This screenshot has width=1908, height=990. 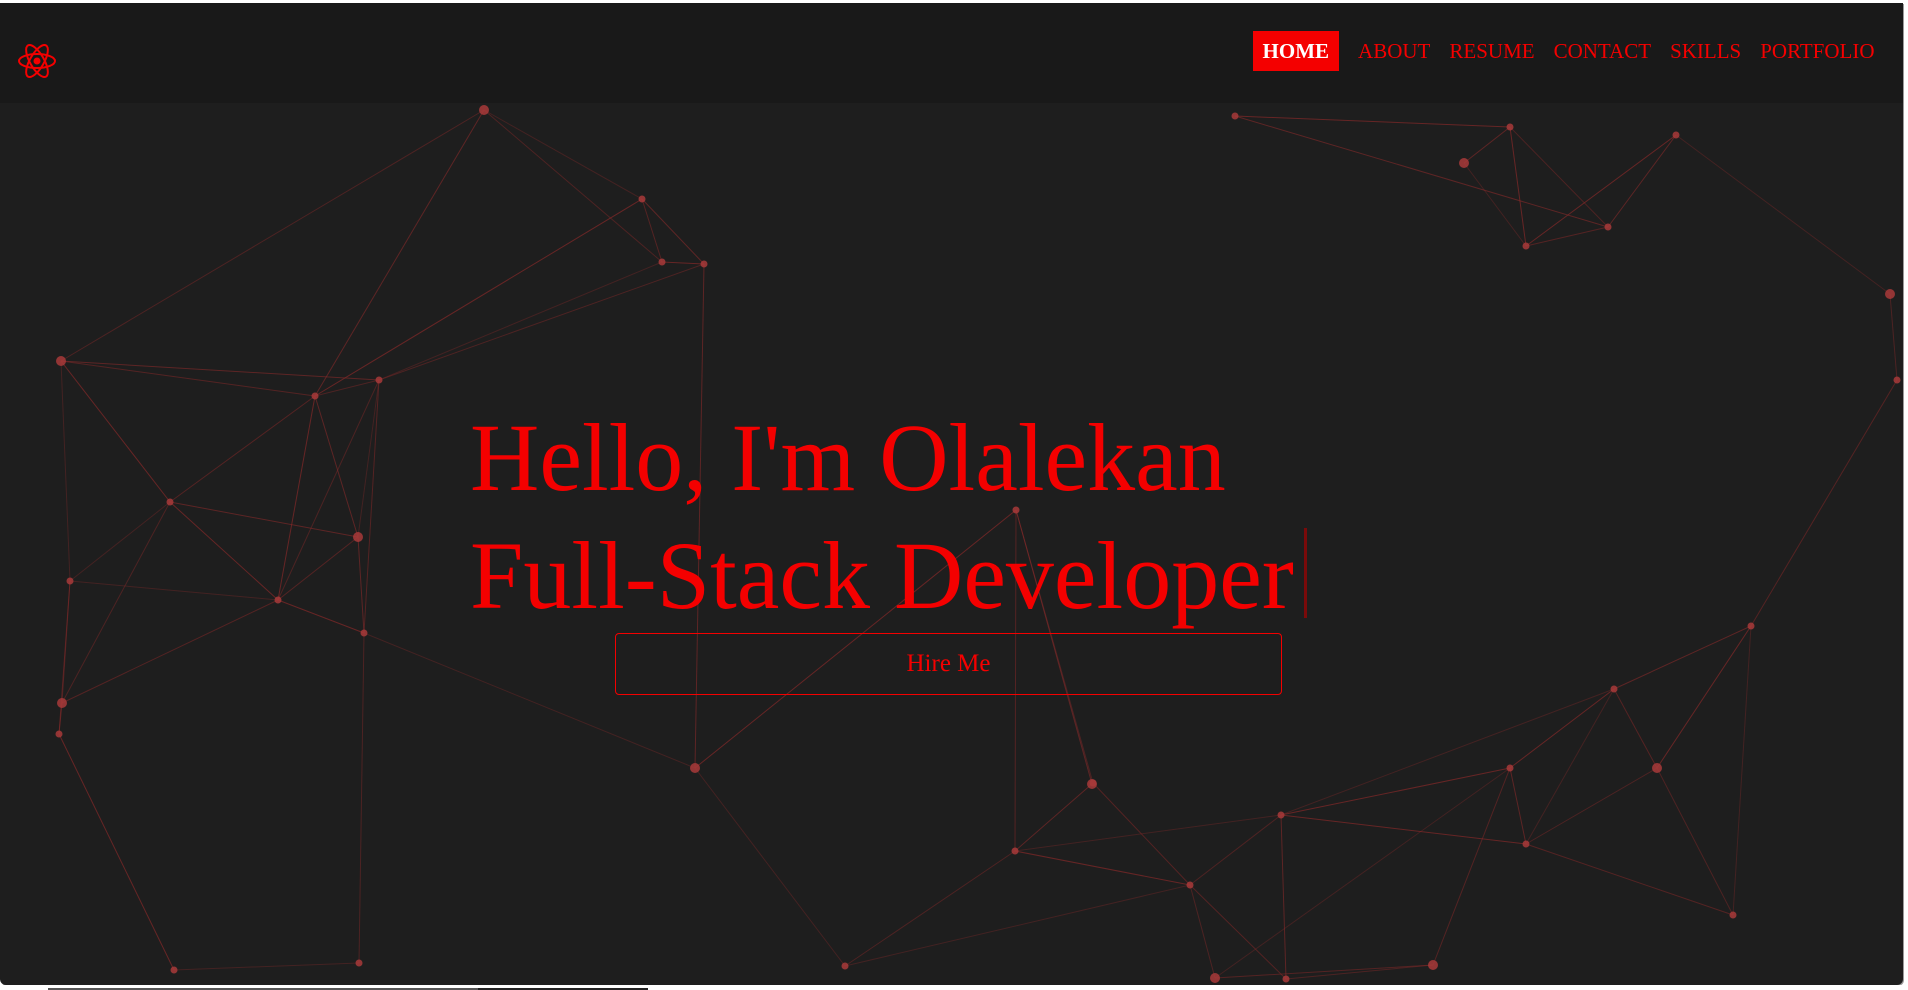 What do you see at coordinates (882, 575) in the screenshot?
I see `hero-role: Full-Stack Developer` at bounding box center [882, 575].